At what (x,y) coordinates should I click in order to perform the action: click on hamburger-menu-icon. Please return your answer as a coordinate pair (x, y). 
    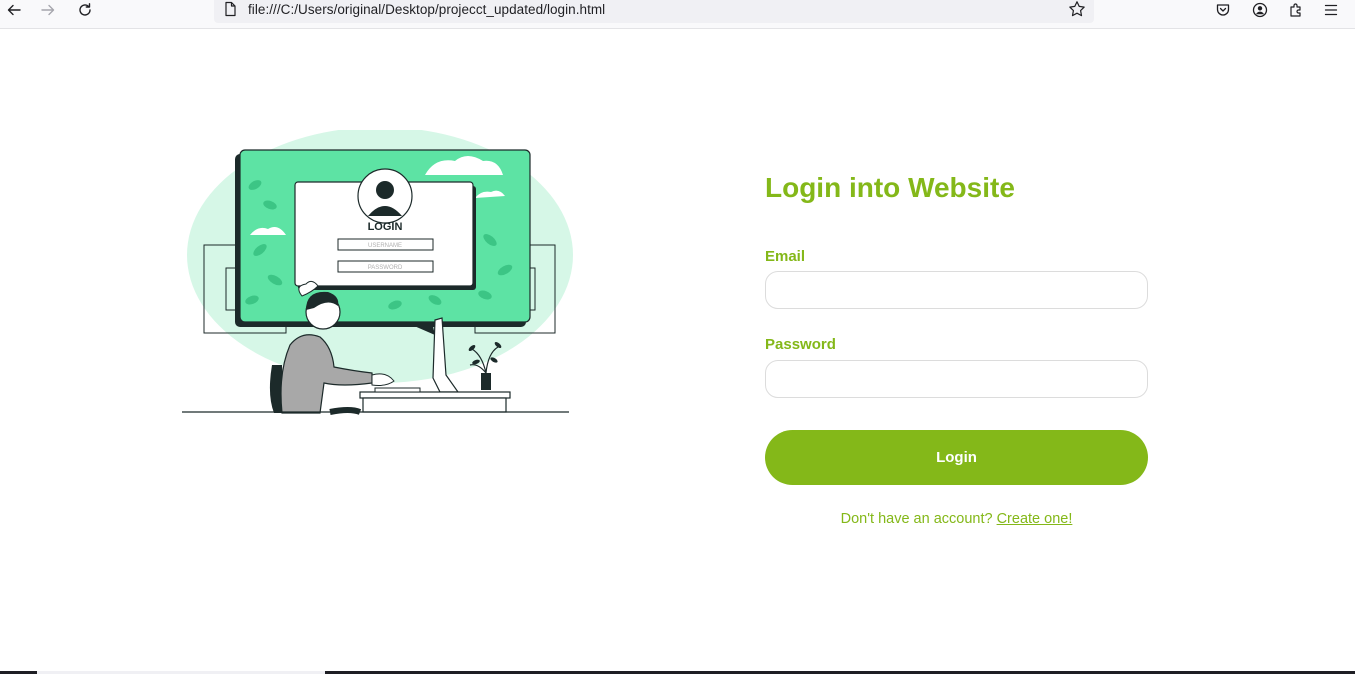
    Looking at the image, I should click on (1331, 10).